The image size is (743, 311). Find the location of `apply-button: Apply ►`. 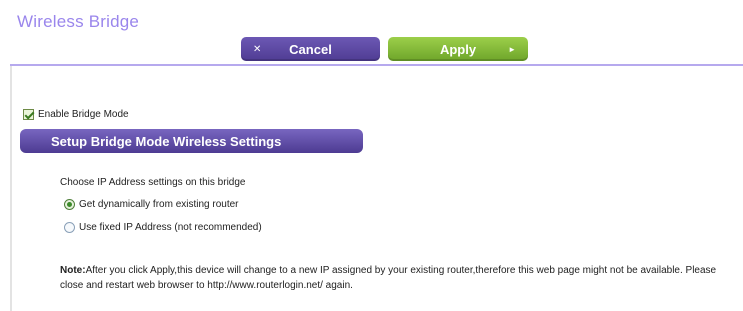

apply-button: Apply ► is located at coordinates (458, 49).